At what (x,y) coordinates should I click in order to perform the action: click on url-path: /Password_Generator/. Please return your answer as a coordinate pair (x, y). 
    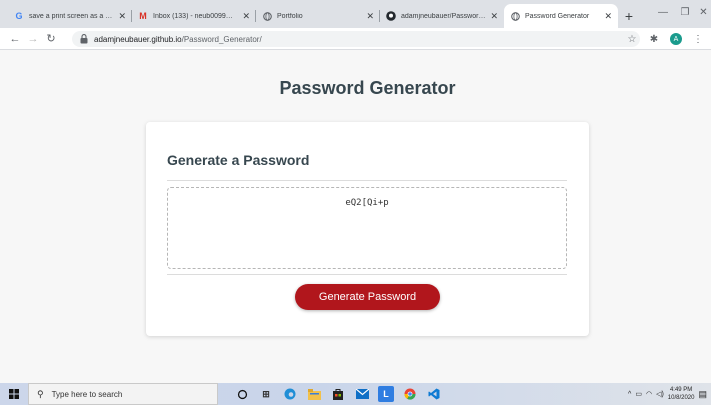
    Looking at the image, I should click on (221, 39).